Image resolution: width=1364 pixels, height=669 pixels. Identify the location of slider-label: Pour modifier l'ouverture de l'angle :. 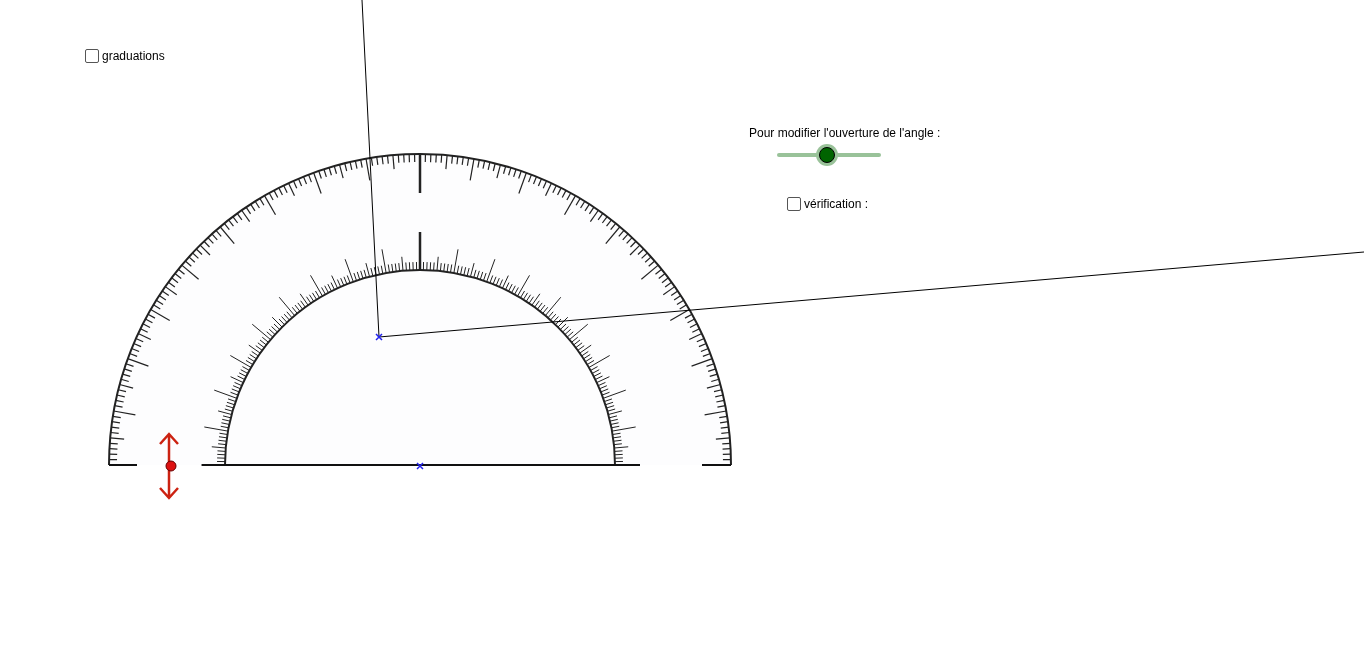
(845, 133).